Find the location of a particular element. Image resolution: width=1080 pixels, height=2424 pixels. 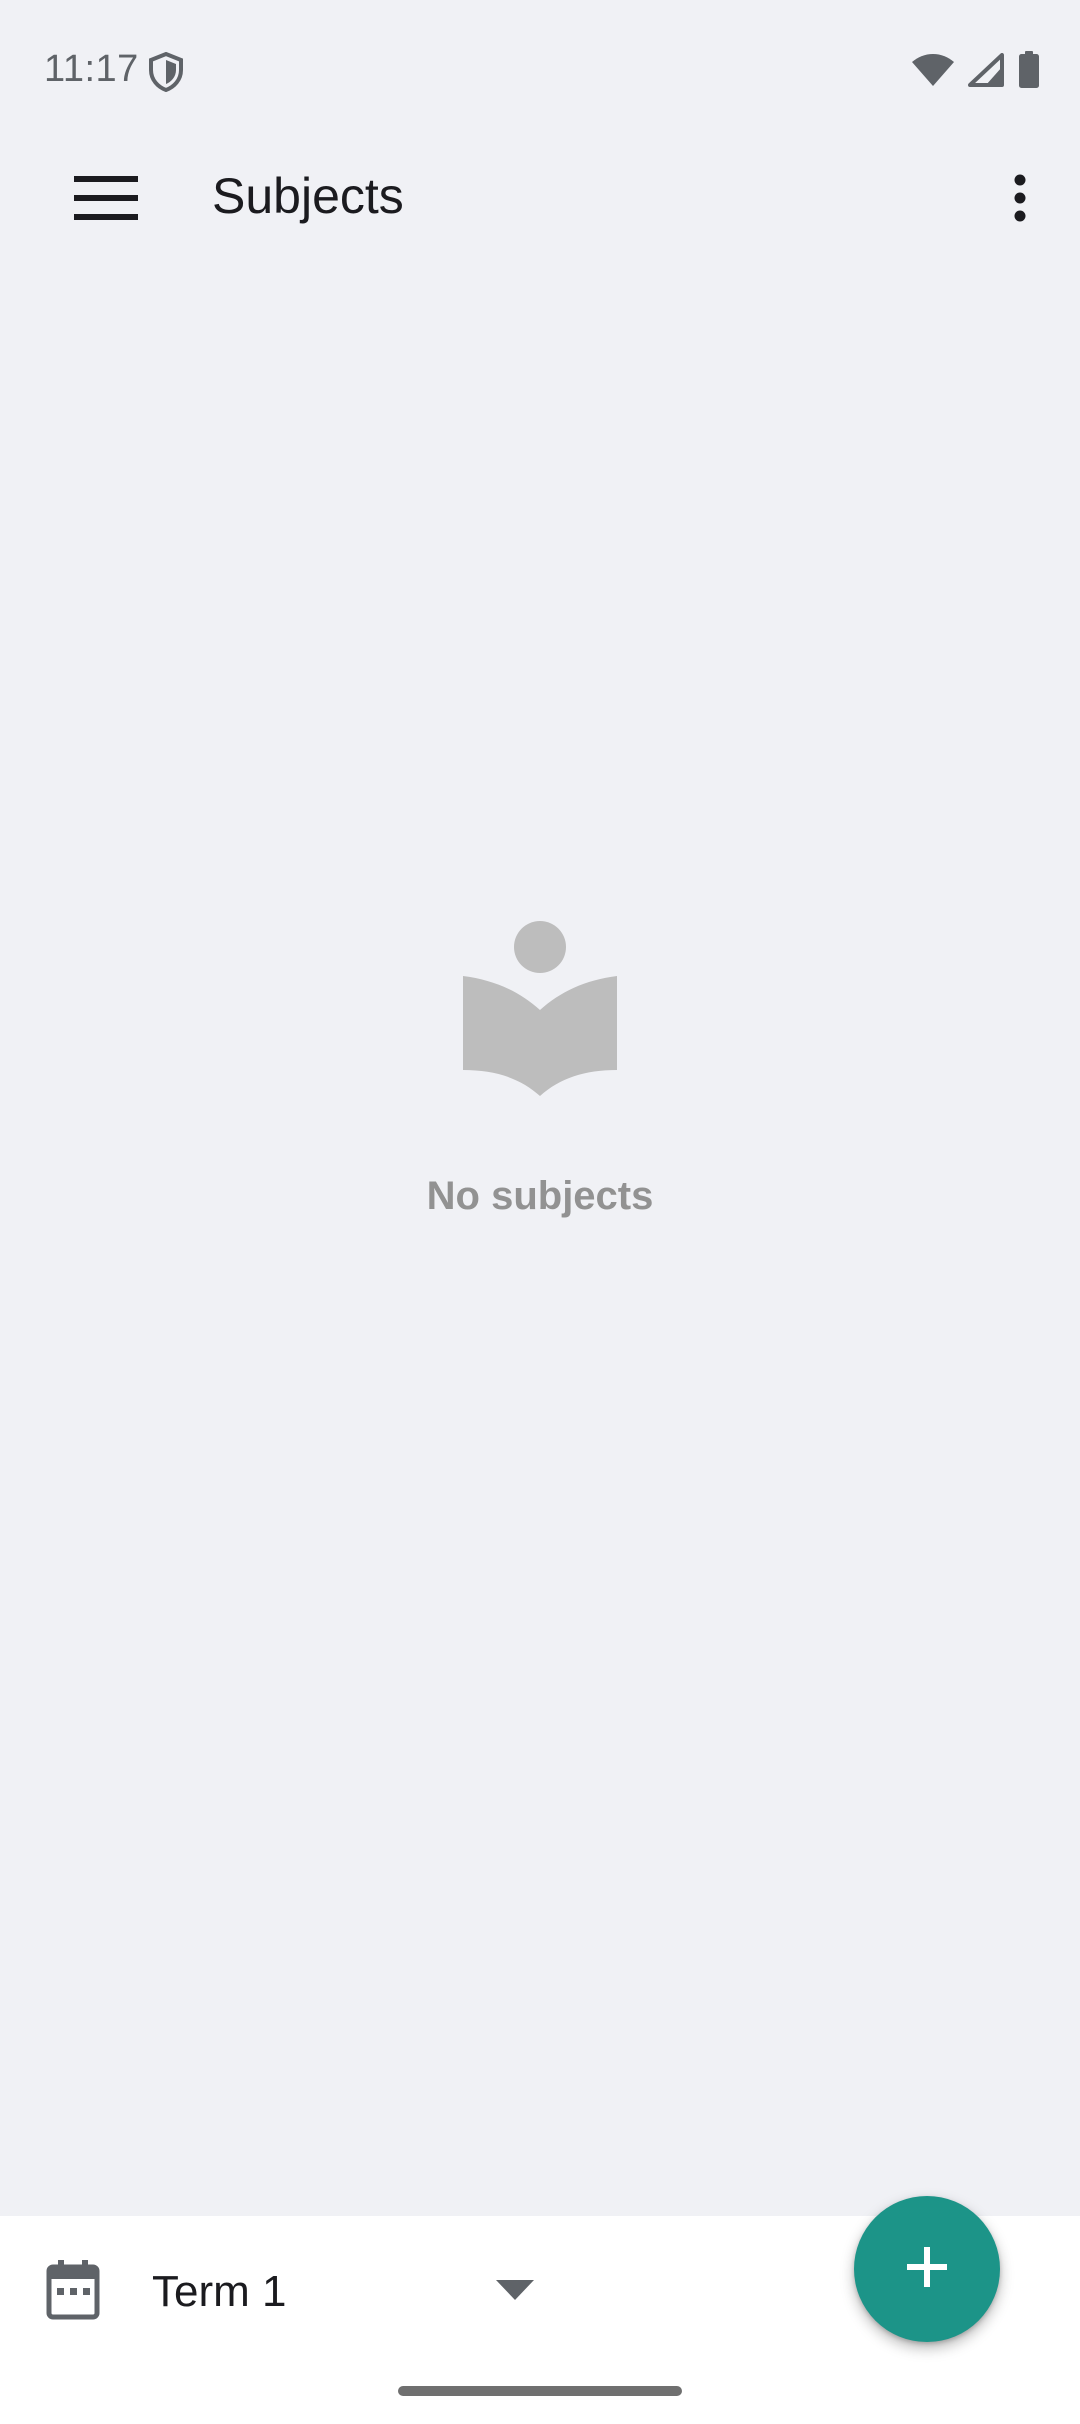

plus-icon is located at coordinates (927, 2269).